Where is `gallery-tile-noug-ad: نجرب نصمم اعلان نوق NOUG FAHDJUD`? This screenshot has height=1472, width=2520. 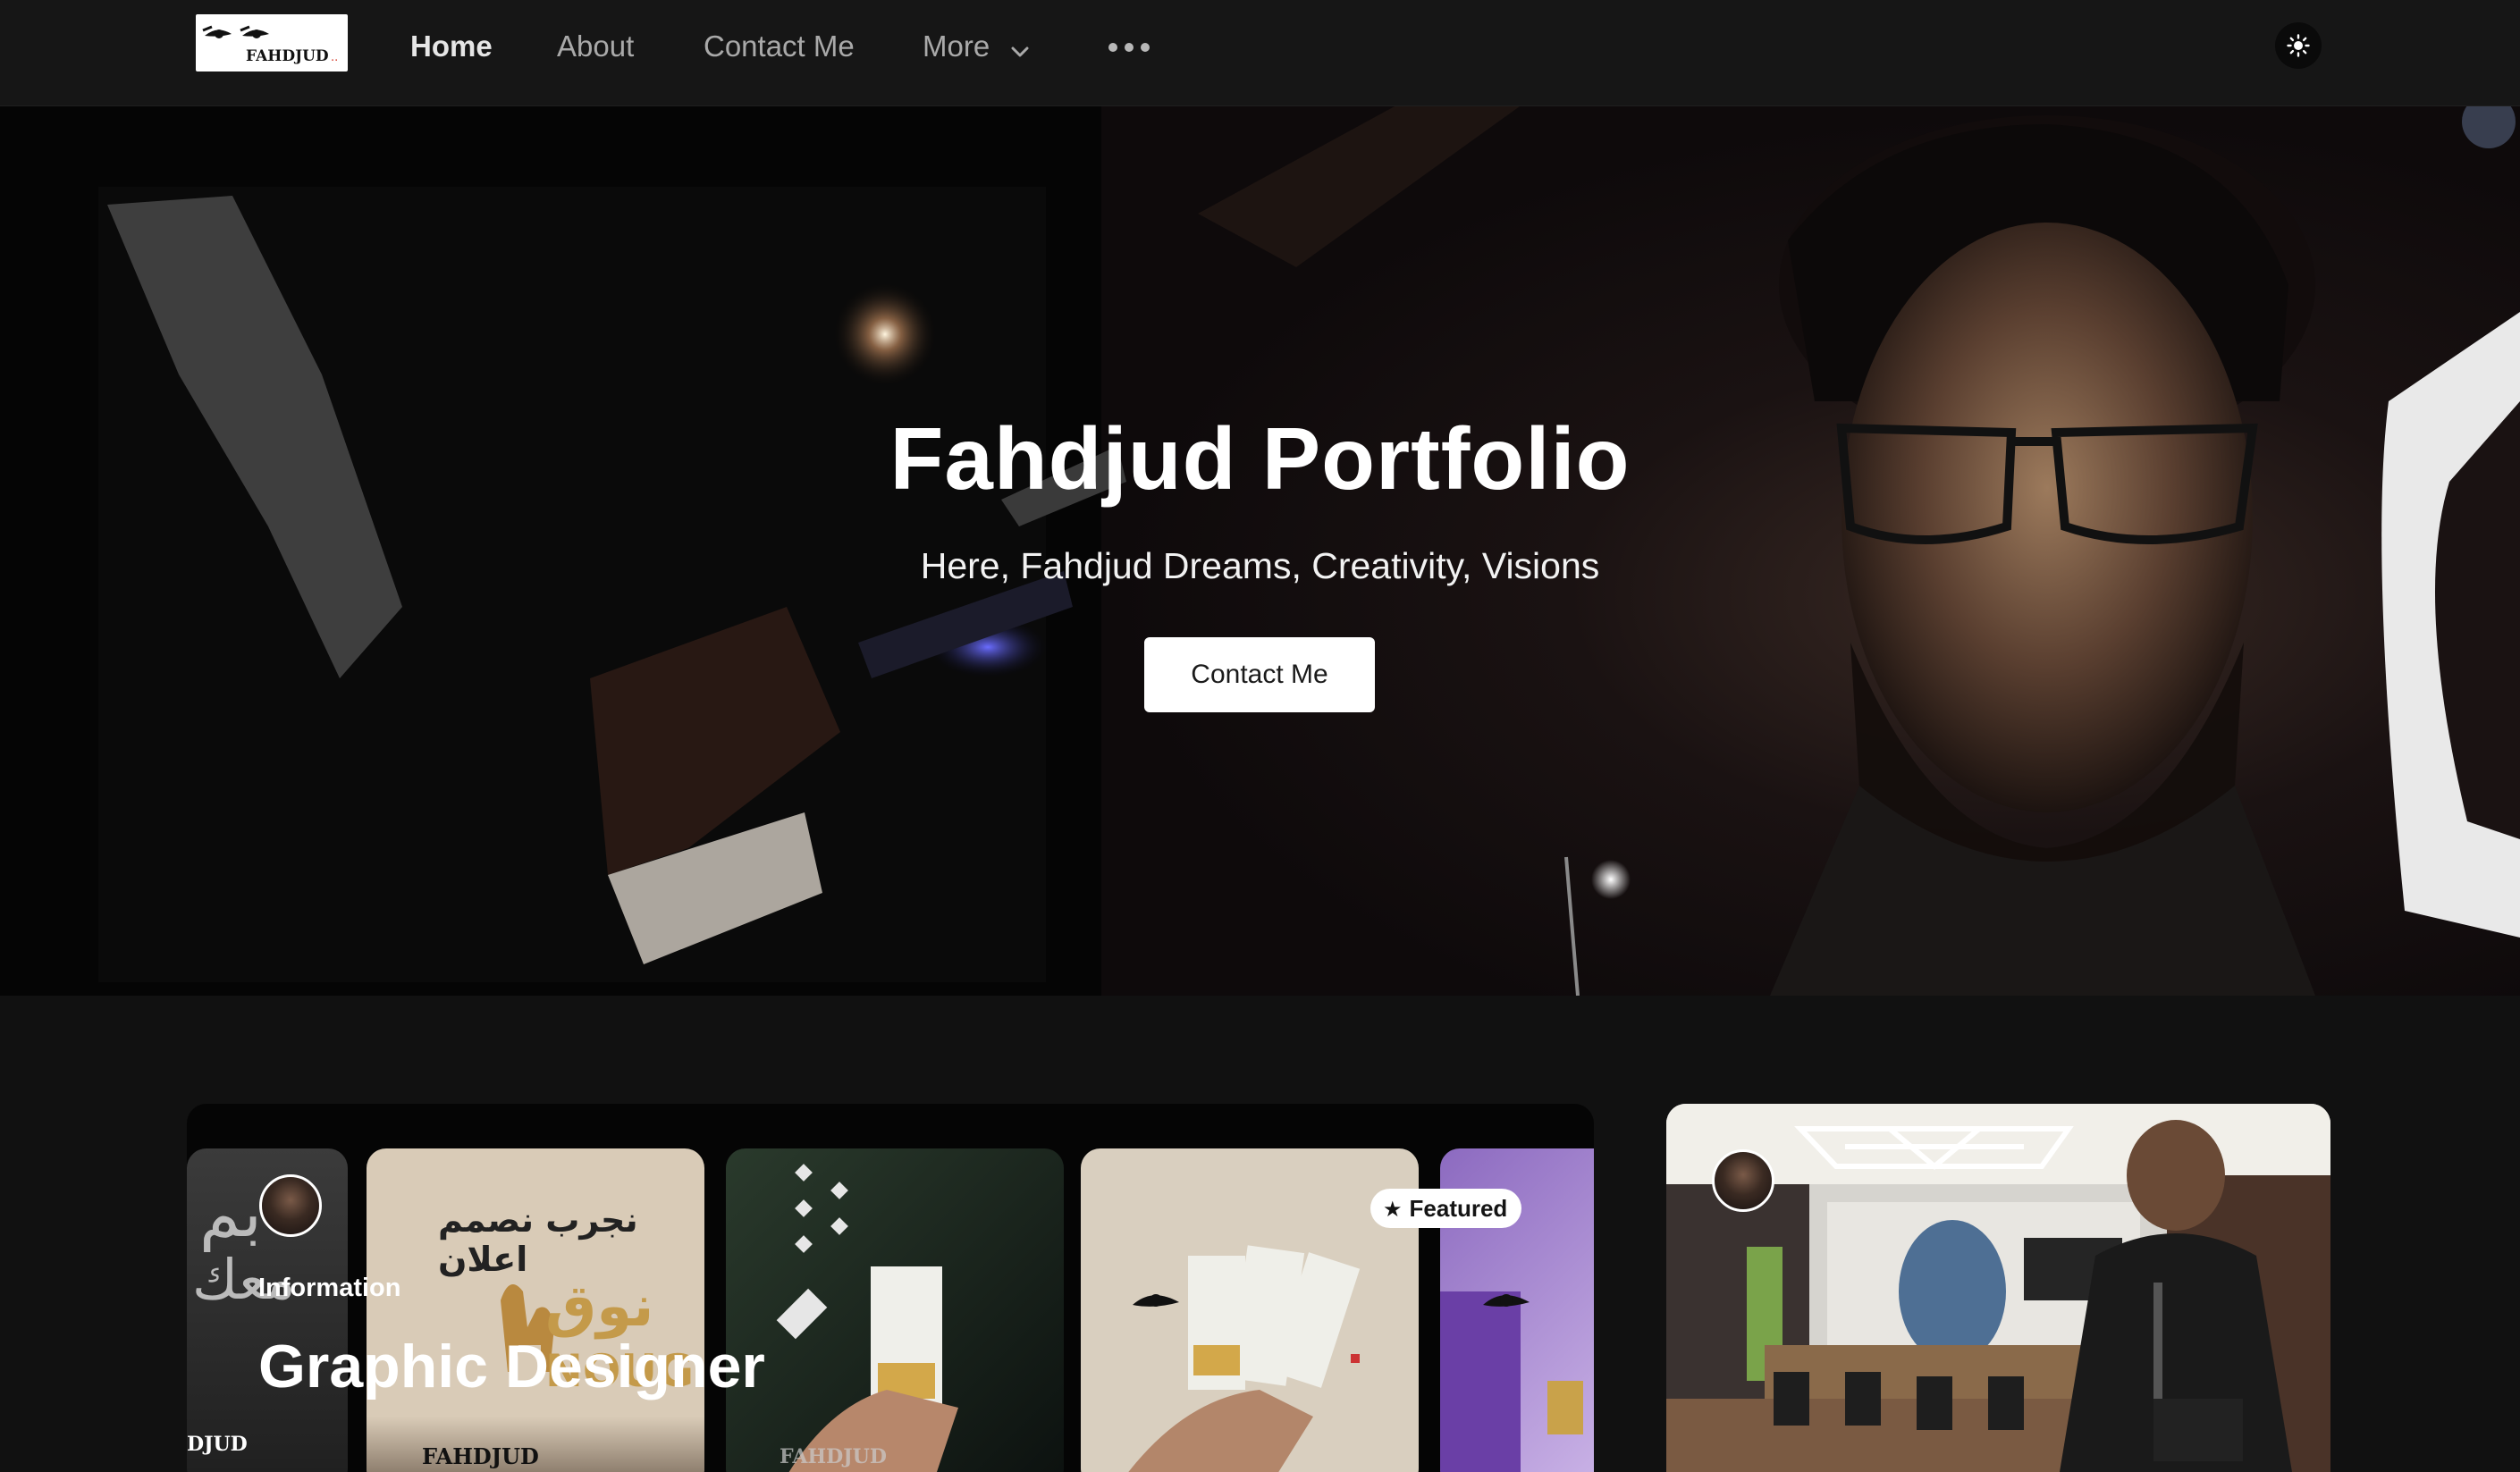 gallery-tile-noug-ad: نجرب نصمم اعلان نوق NOUG FAHDJUD is located at coordinates (535, 1310).